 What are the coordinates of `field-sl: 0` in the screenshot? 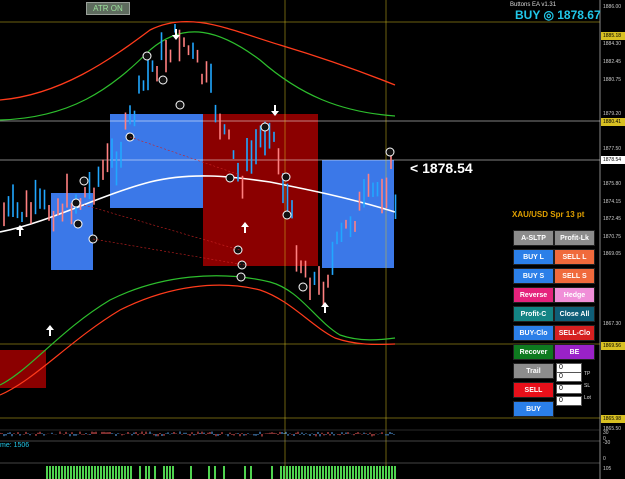 It's located at (569, 389).